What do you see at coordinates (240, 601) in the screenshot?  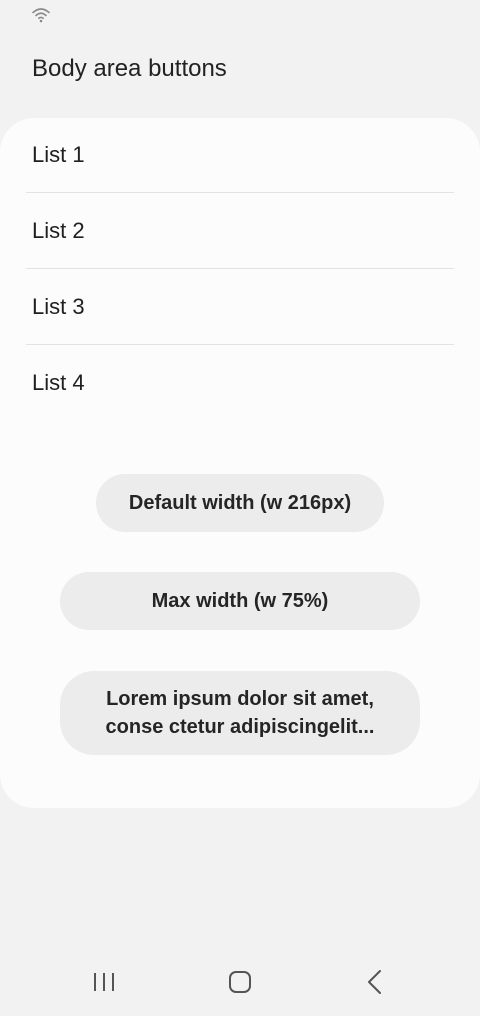 I see `max-width-button: Max width (w 75%)` at bounding box center [240, 601].